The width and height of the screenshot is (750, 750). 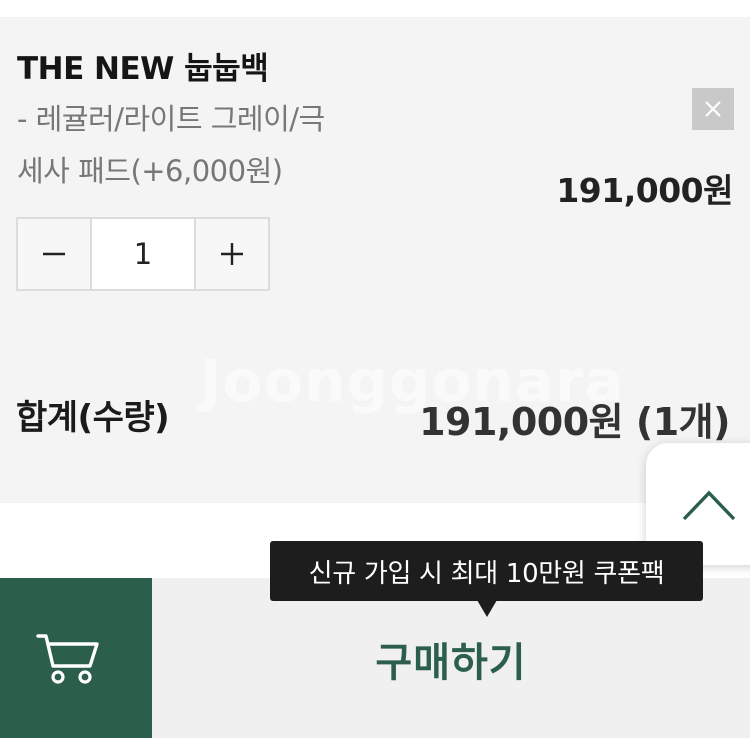 I want to click on signup-coupon-tooltip: 신규 가입 시 최대 10만원 쿠폰팩, so click(x=486, y=571).